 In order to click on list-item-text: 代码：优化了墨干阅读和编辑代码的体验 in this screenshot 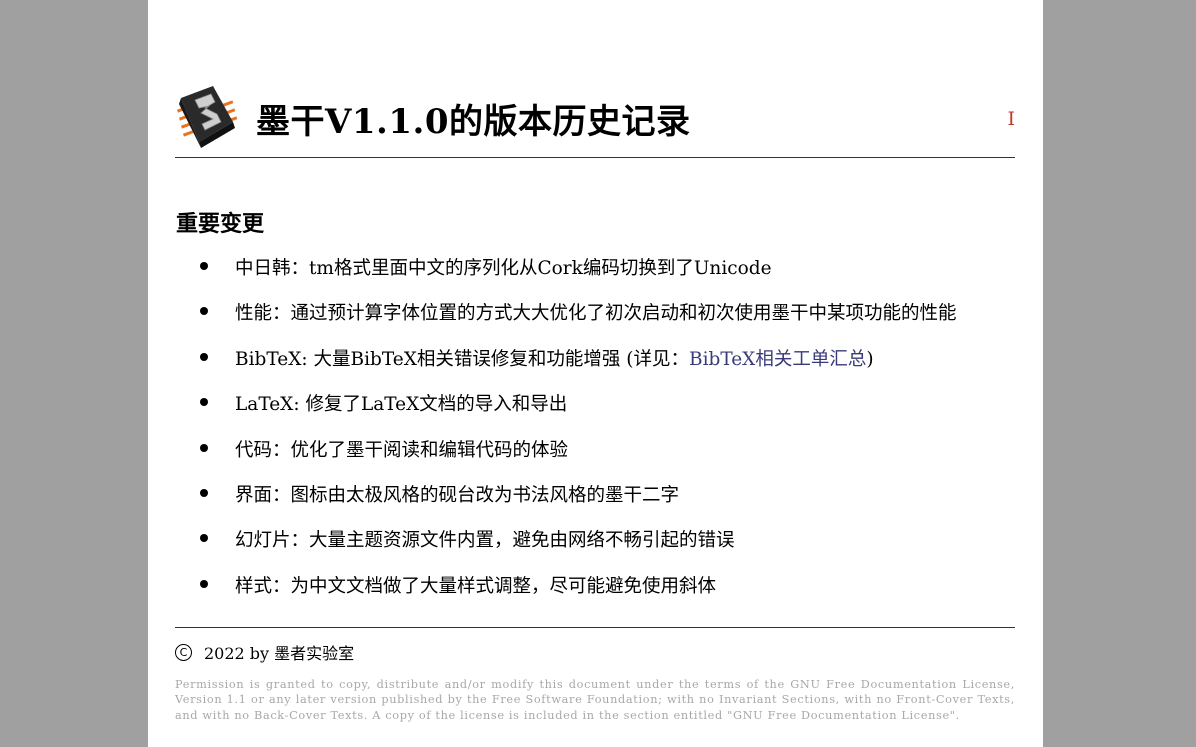, I will do `click(402, 450)`.